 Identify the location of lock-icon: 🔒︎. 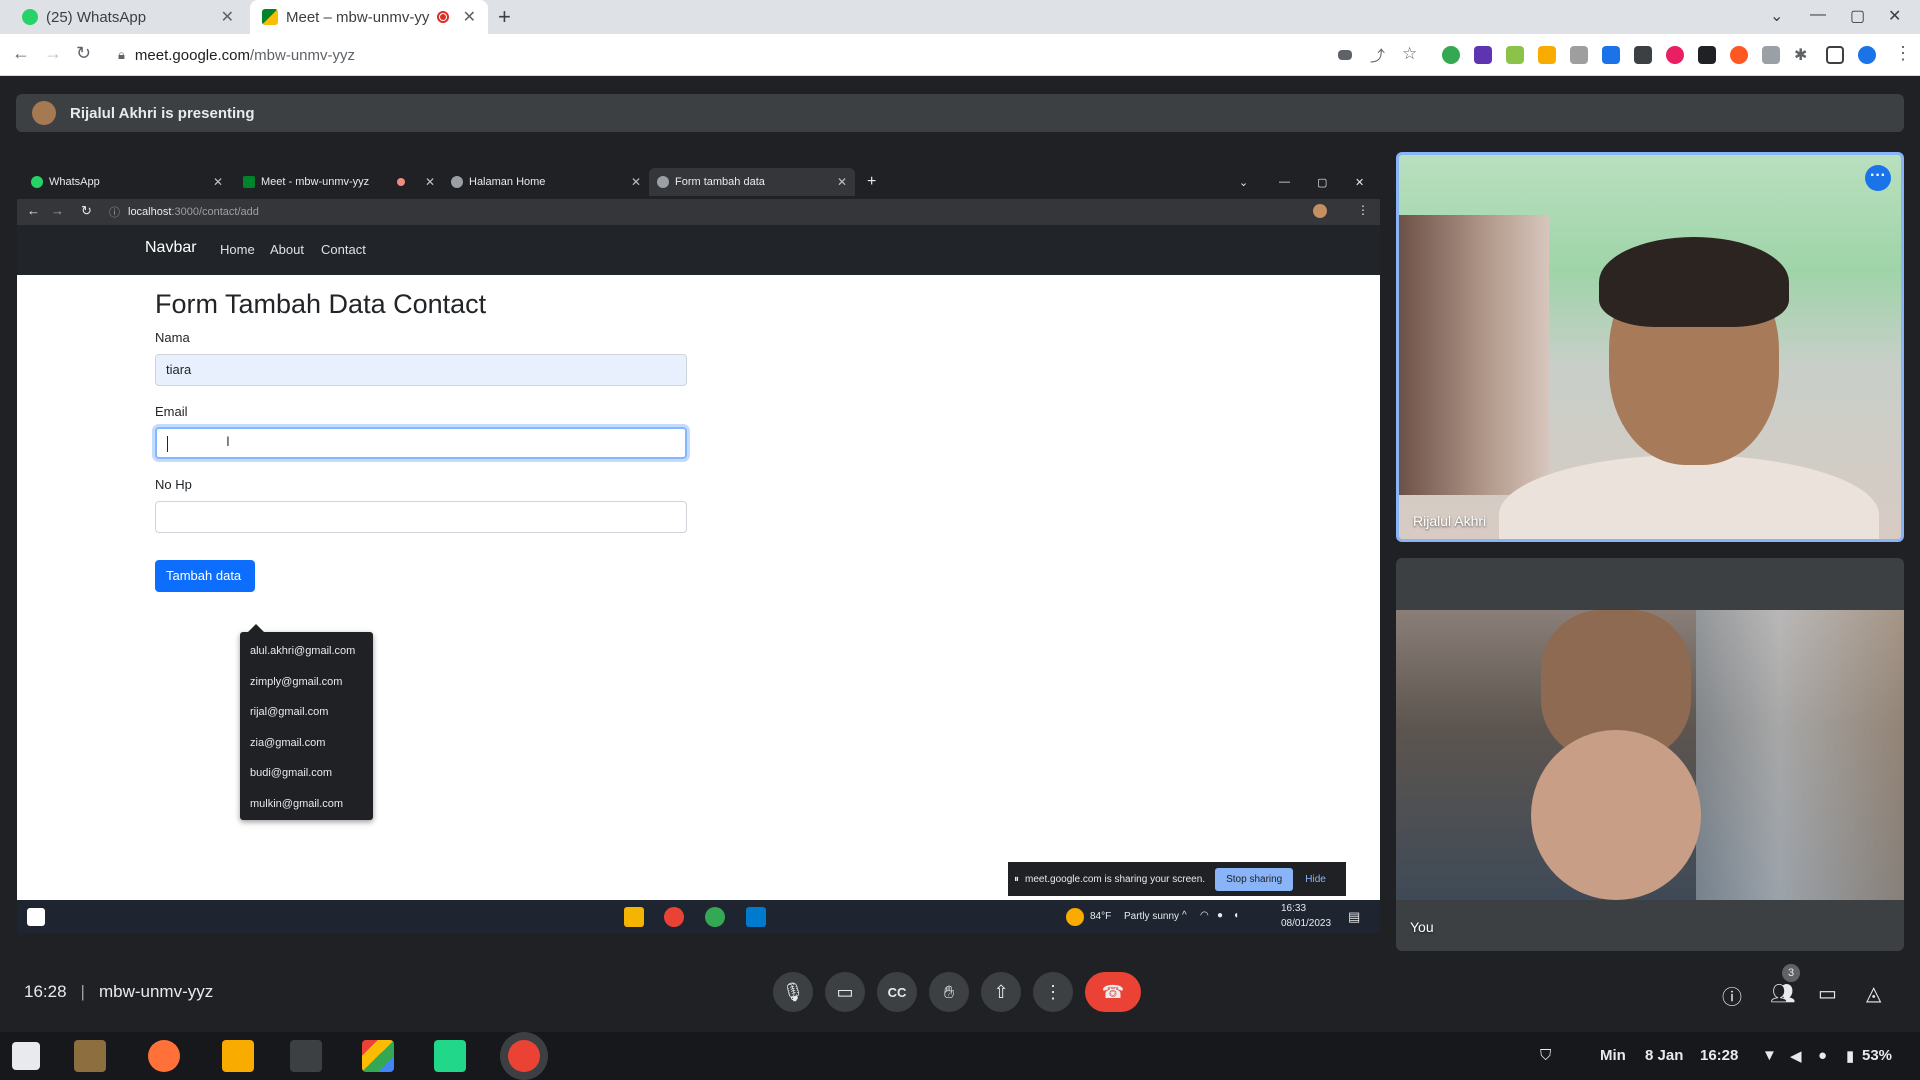
(121, 54).